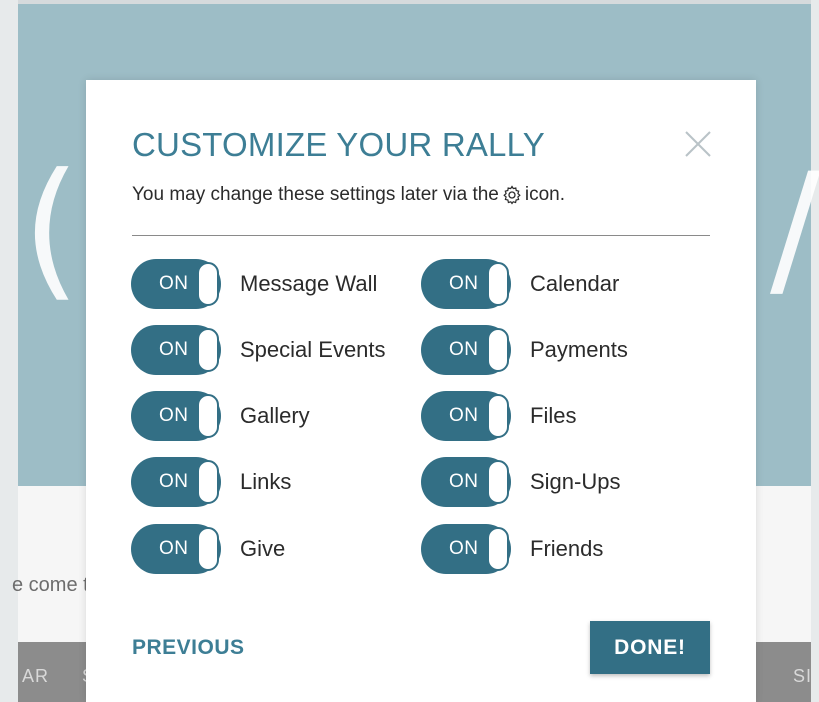 The image size is (819, 702). Describe the element at coordinates (650, 647) in the screenshot. I see `done-button: DONE!` at that location.